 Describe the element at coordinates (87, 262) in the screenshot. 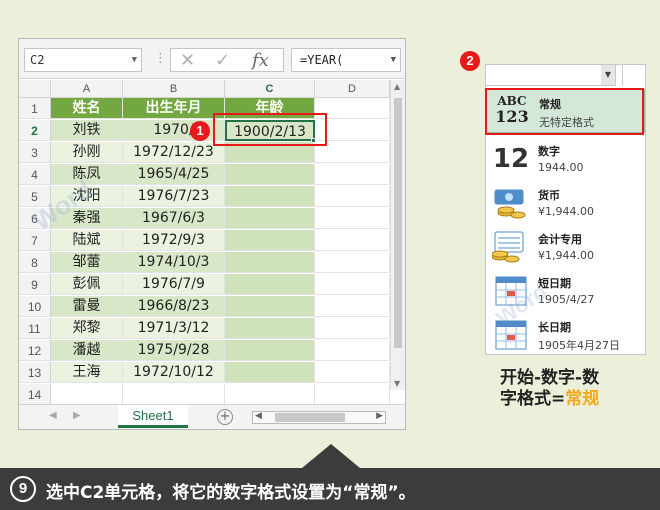

I see `name-cell: 邹蕾` at that location.